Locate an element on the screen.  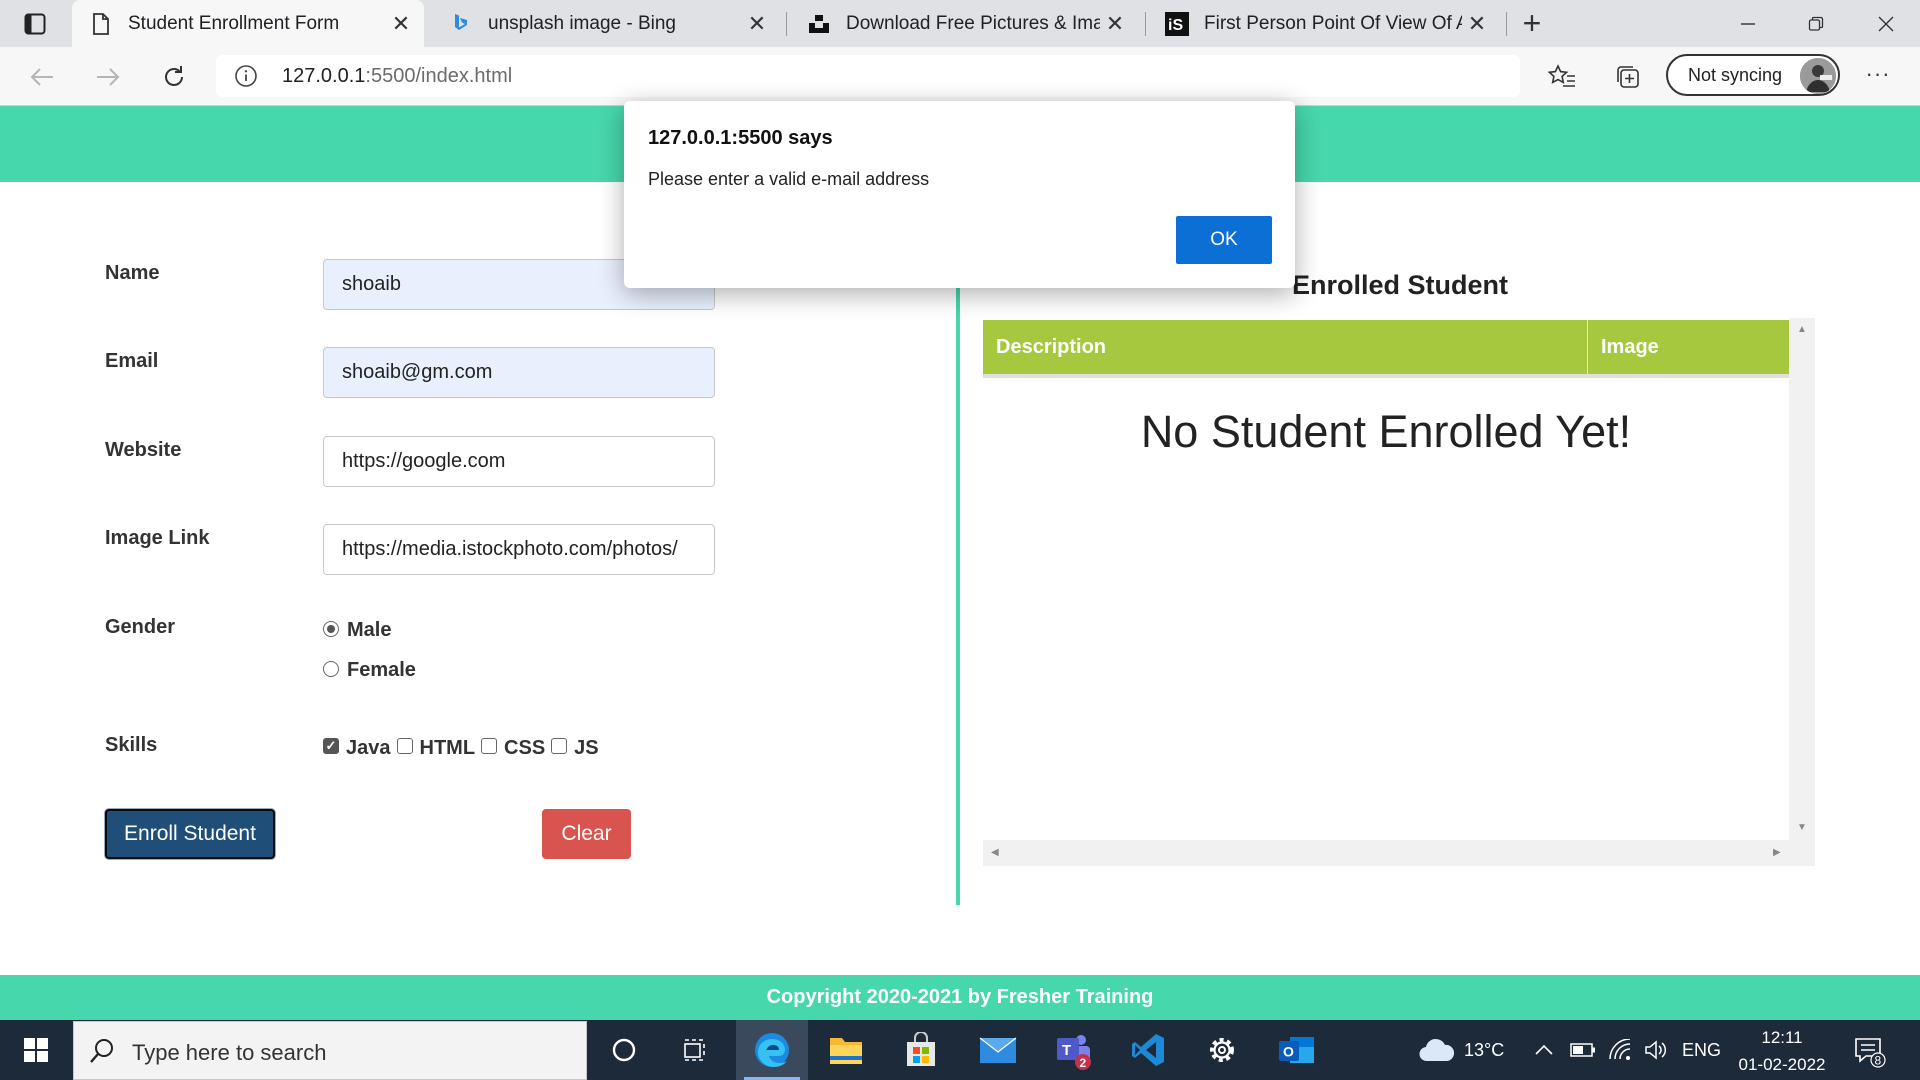
battery-status is located at coordinates (1583, 1050).